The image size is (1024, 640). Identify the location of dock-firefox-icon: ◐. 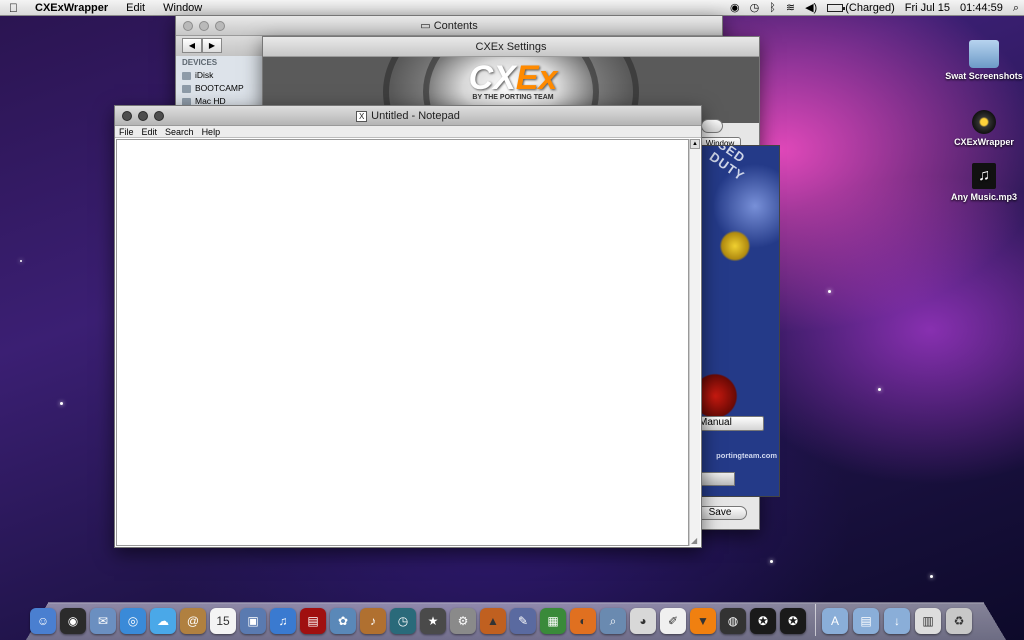
(583, 621).